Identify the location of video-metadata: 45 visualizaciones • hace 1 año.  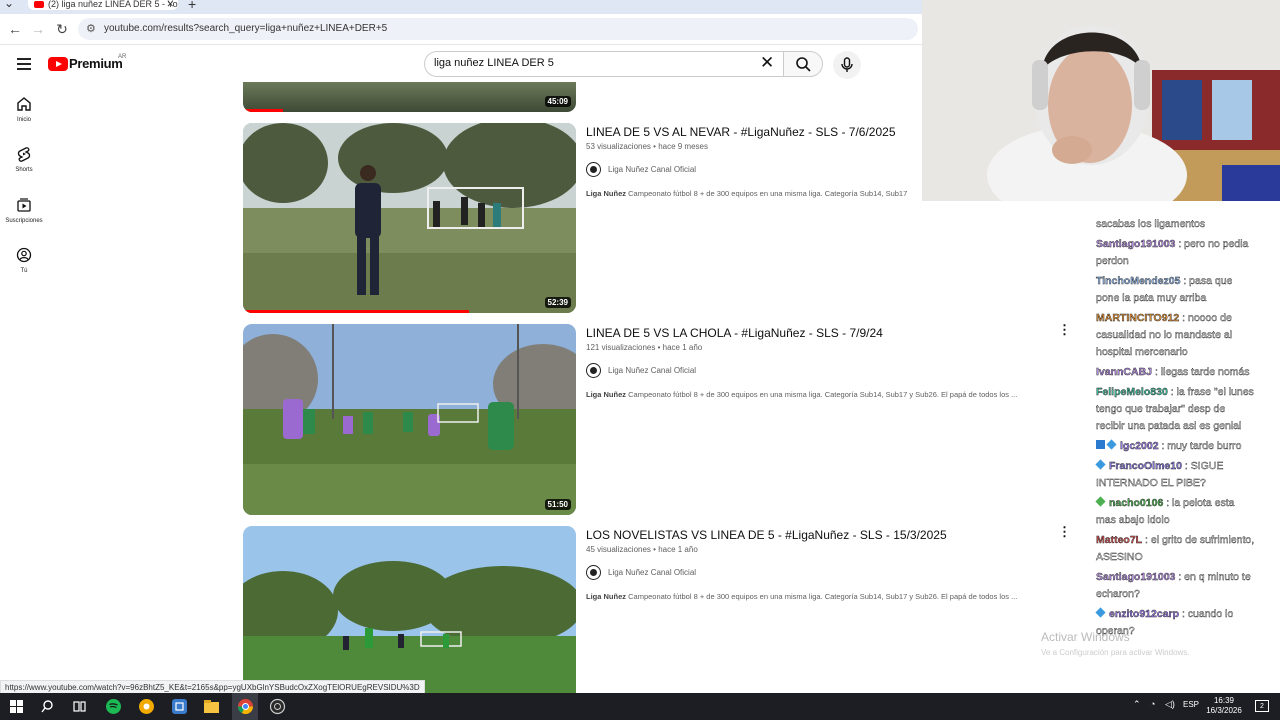
(642, 549).